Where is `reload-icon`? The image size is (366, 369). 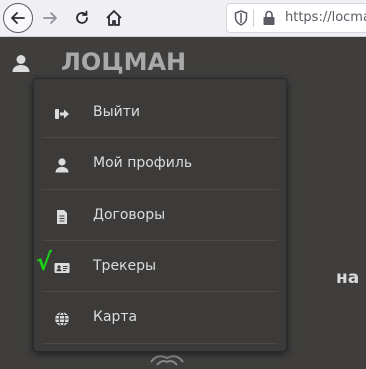
reload-icon is located at coordinates (82, 17).